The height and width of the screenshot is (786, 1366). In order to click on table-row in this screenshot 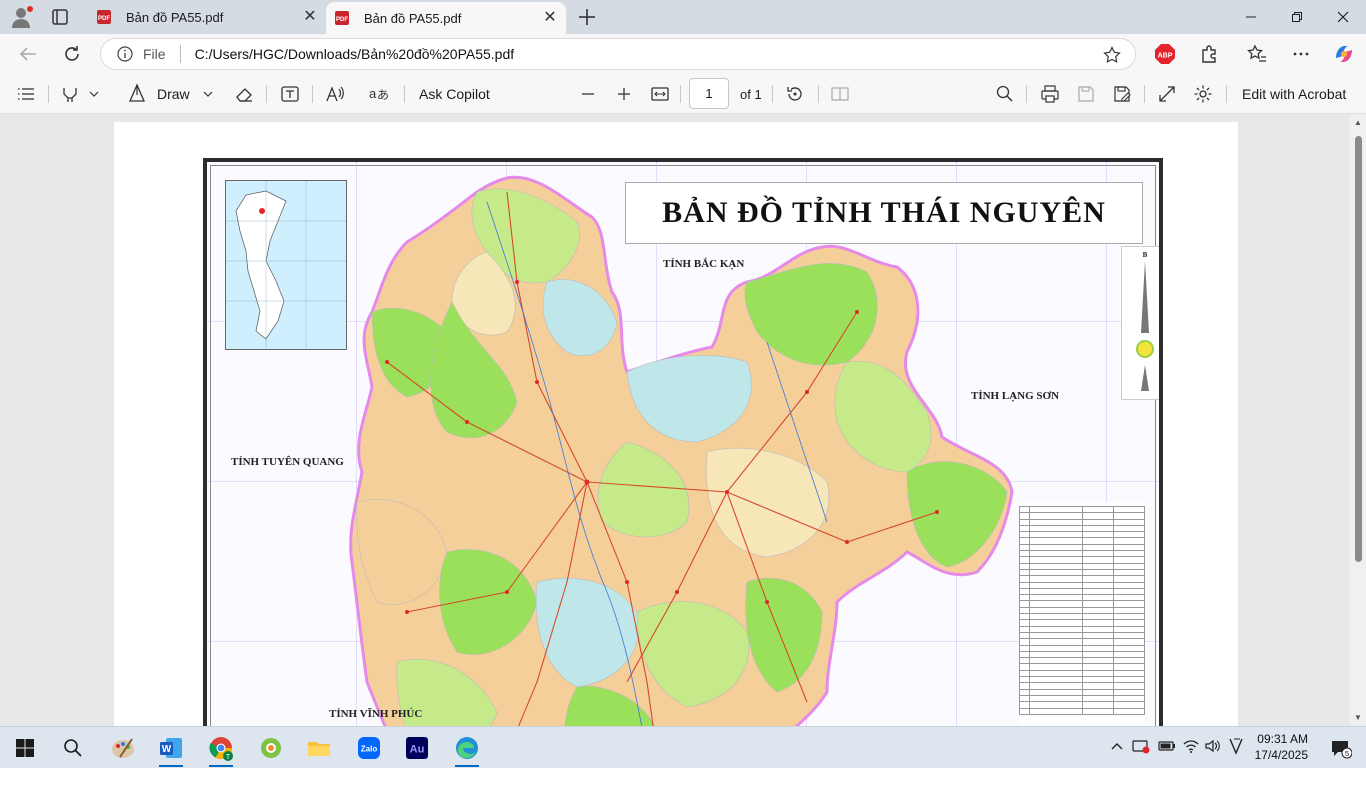, I will do `click(1082, 711)`.